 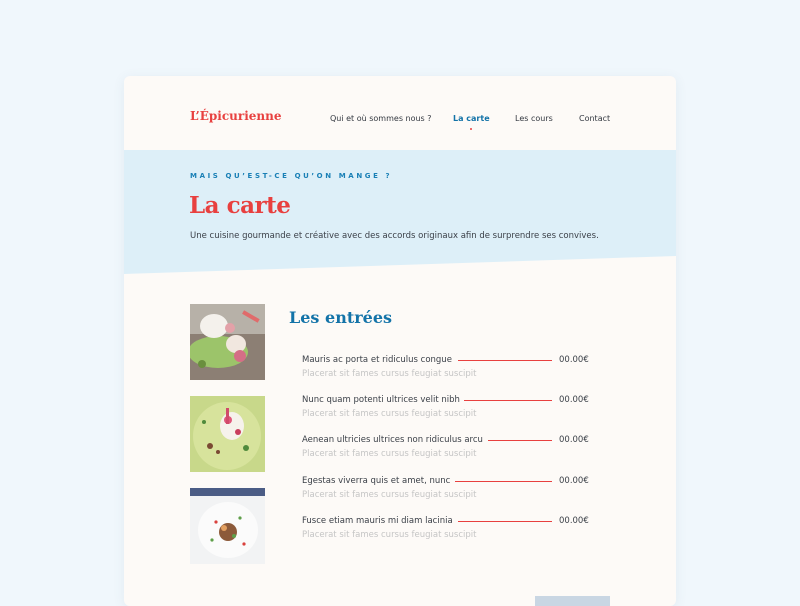 What do you see at coordinates (381, 118) in the screenshot?
I see `nav-item-about: Qui et où sommes nous ?` at bounding box center [381, 118].